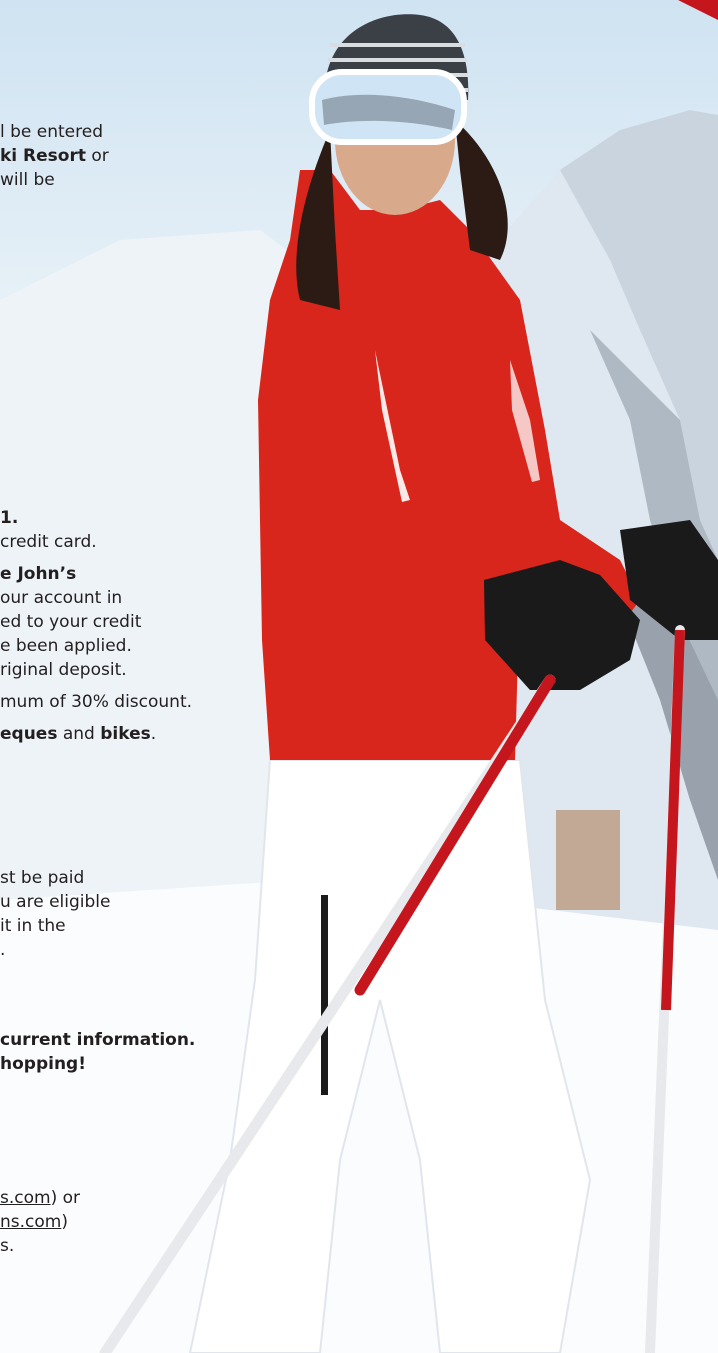  I want to click on website-link: s.com, so click(25, 1198).